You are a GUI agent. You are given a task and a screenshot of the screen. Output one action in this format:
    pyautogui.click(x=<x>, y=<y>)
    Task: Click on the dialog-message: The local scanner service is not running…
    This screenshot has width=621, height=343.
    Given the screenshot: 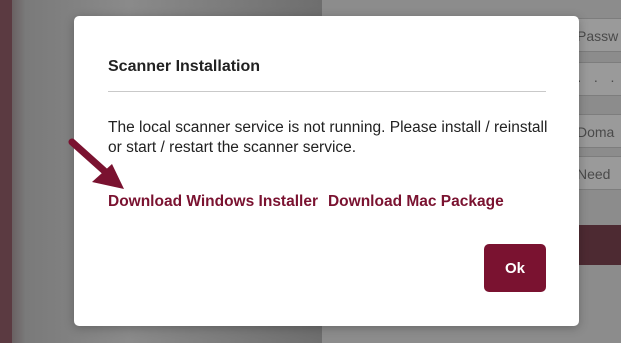 What is the action you would take?
    pyautogui.click(x=328, y=137)
    